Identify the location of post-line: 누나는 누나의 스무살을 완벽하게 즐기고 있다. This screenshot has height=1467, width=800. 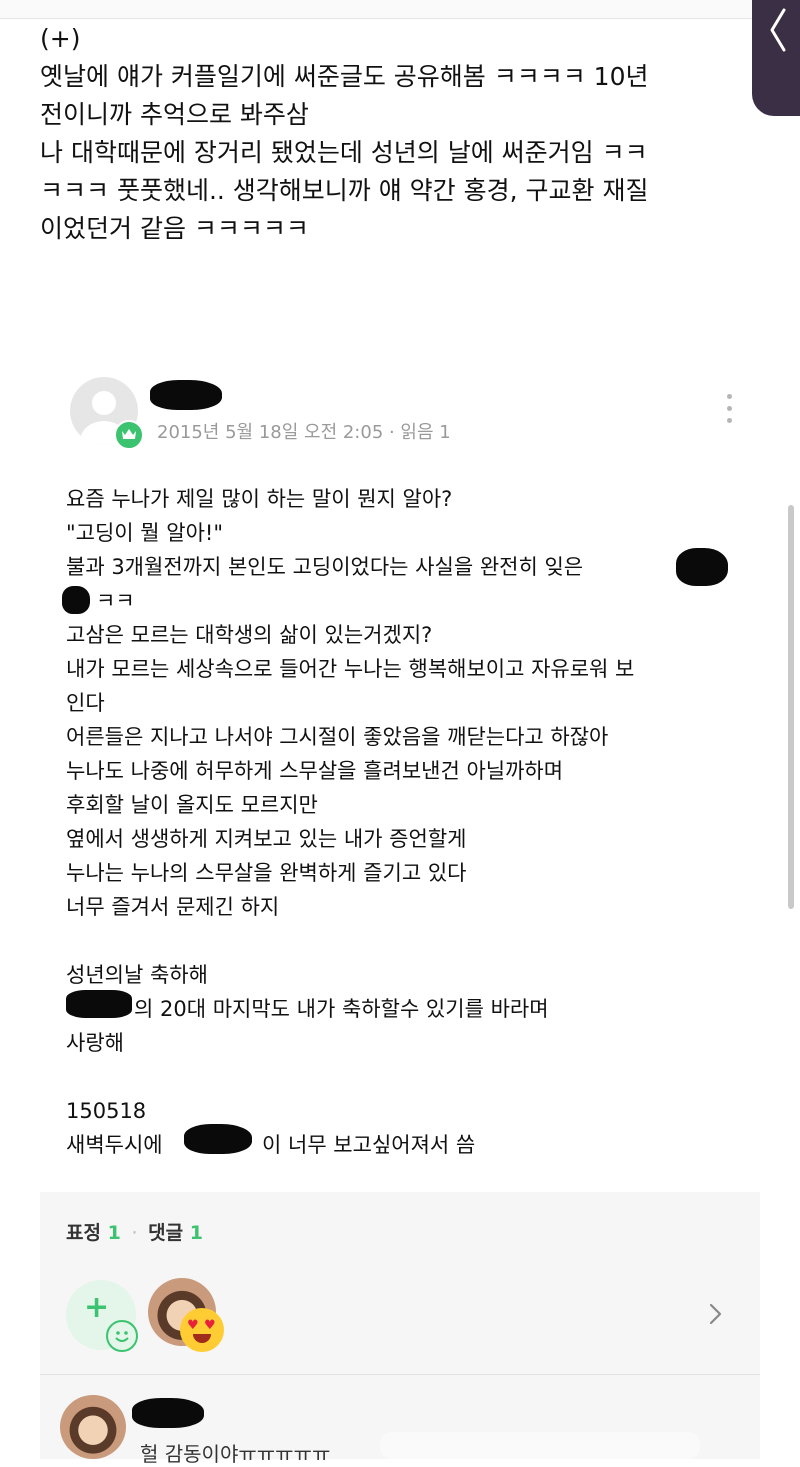
(266, 873).